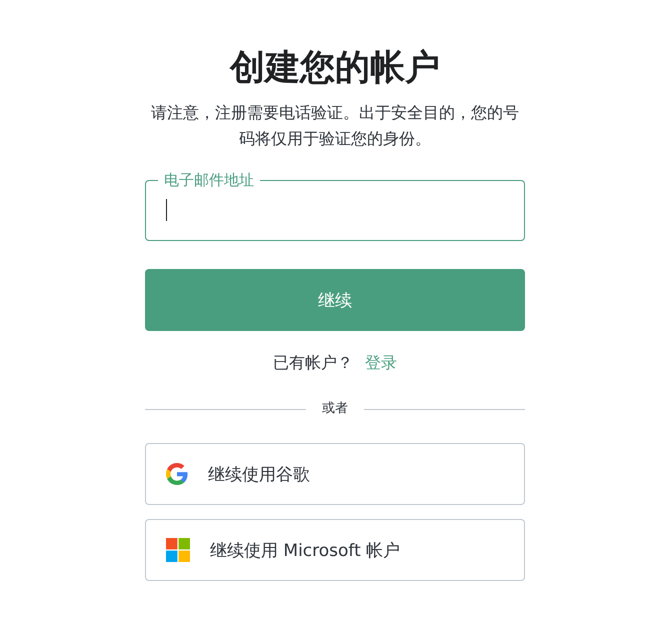 The height and width of the screenshot is (622, 670). I want to click on text-cursor, so click(166, 210).